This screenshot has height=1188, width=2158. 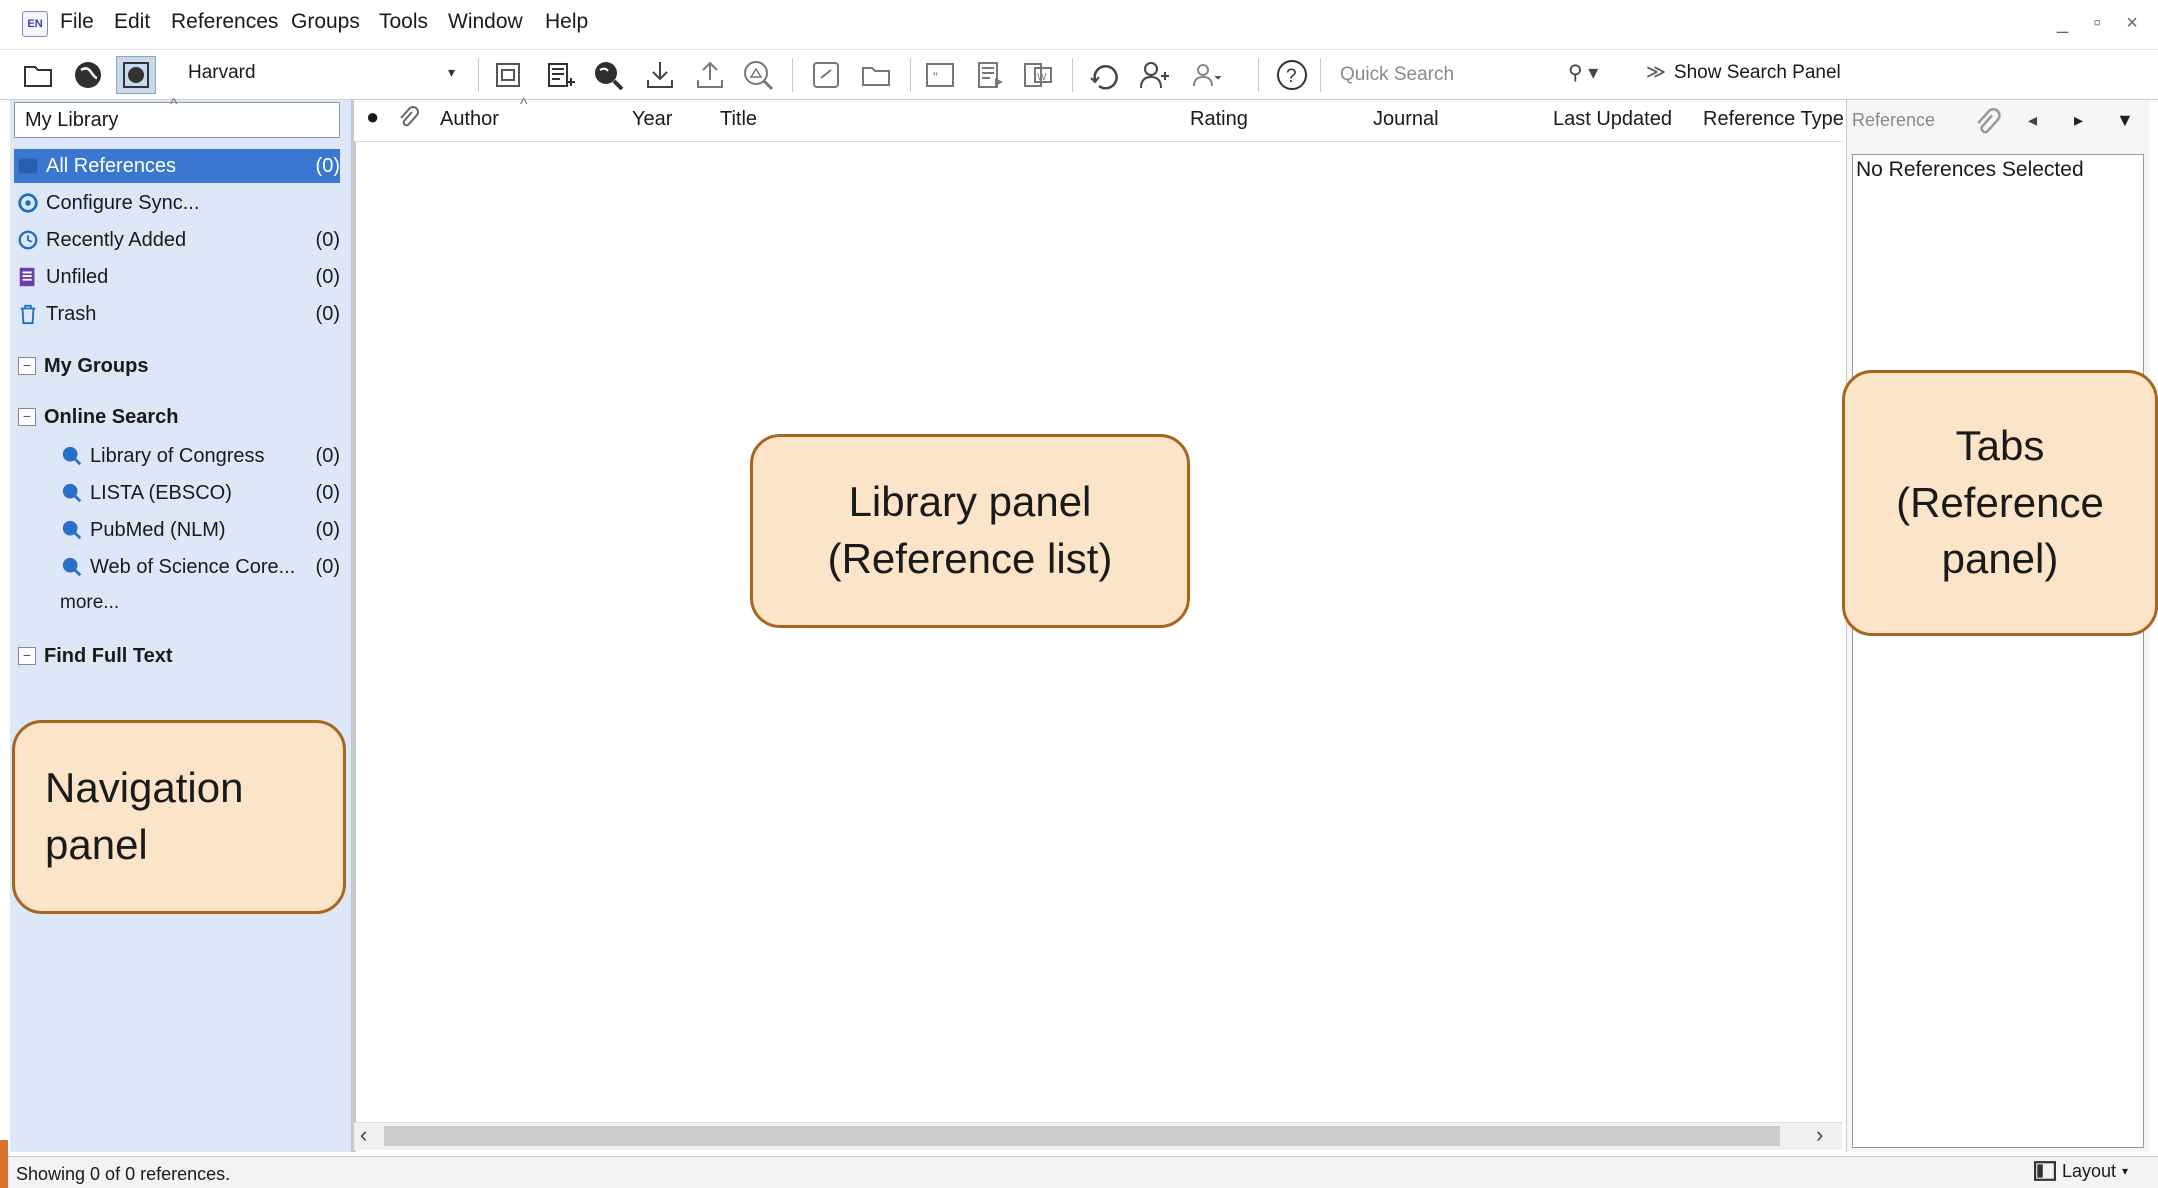 What do you see at coordinates (88, 75) in the screenshot?
I see `online-search-icon` at bounding box center [88, 75].